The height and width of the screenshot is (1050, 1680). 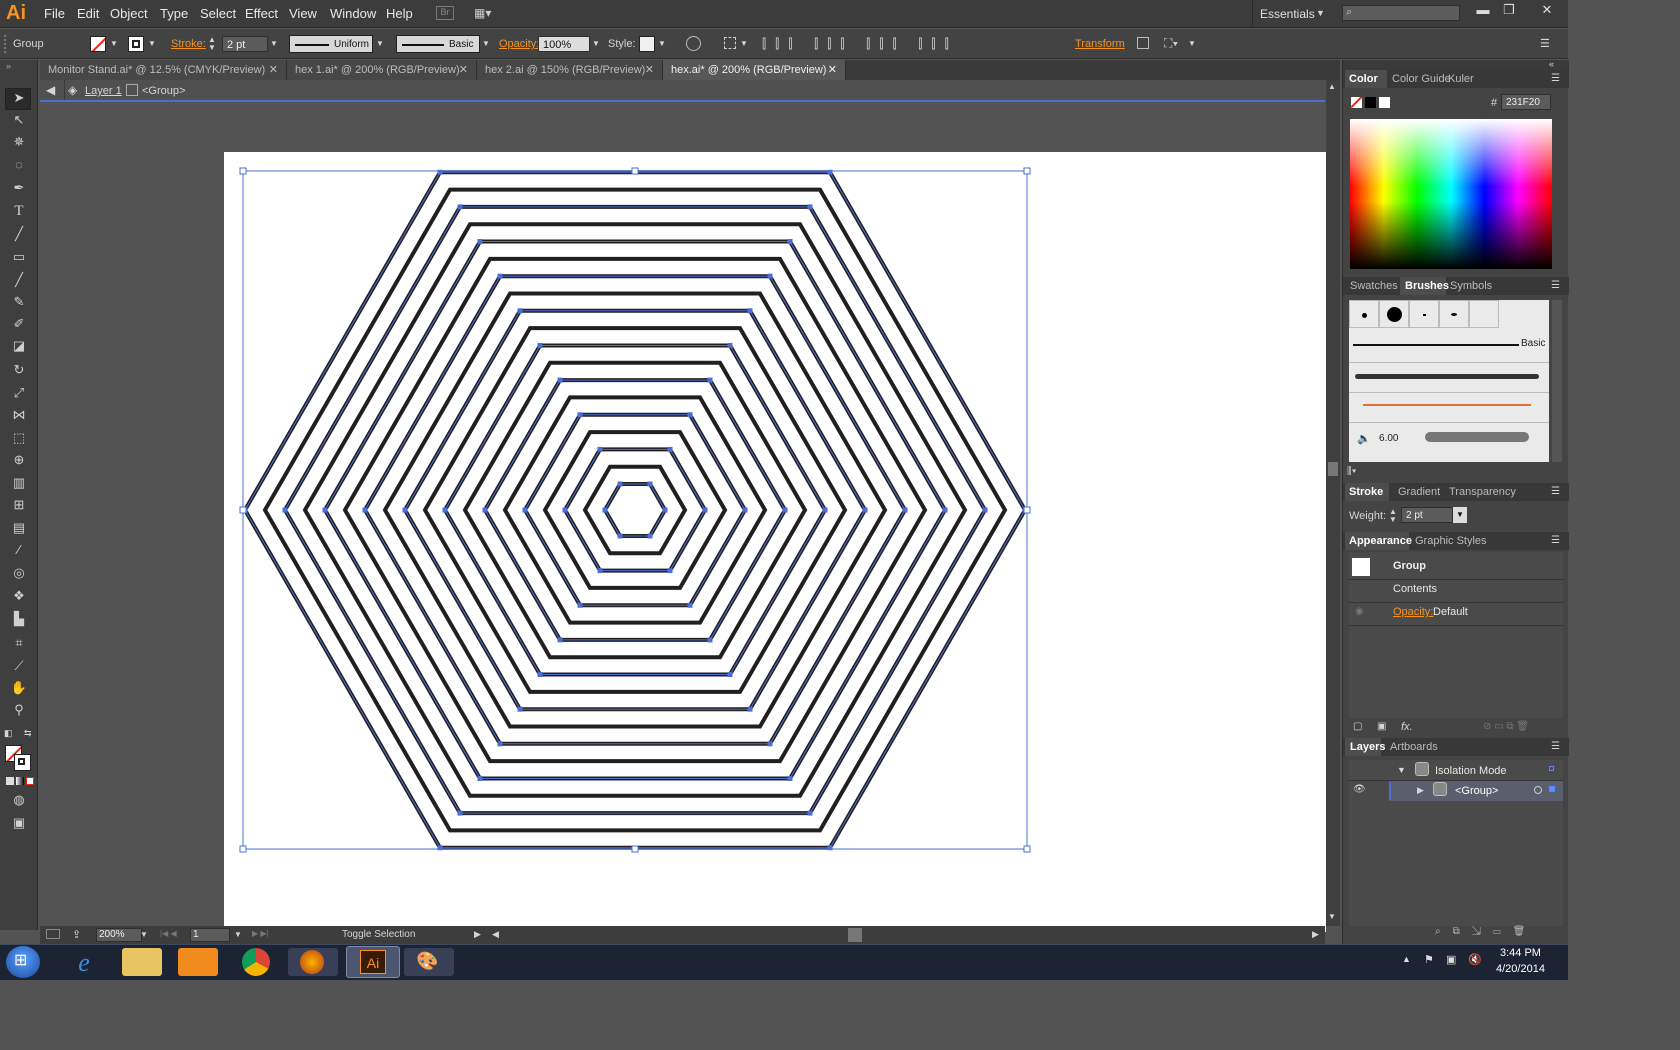 I want to click on visibility-eye-icon: ◉, so click(x=1359, y=611).